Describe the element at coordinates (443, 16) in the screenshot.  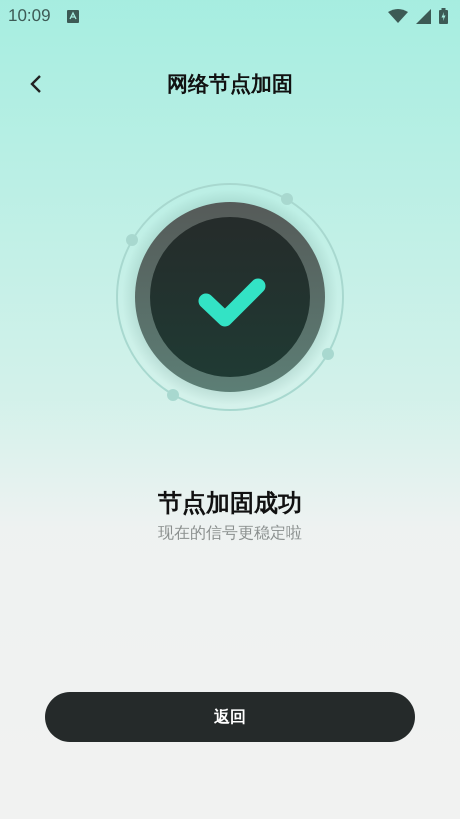
I see `battery-icon` at that location.